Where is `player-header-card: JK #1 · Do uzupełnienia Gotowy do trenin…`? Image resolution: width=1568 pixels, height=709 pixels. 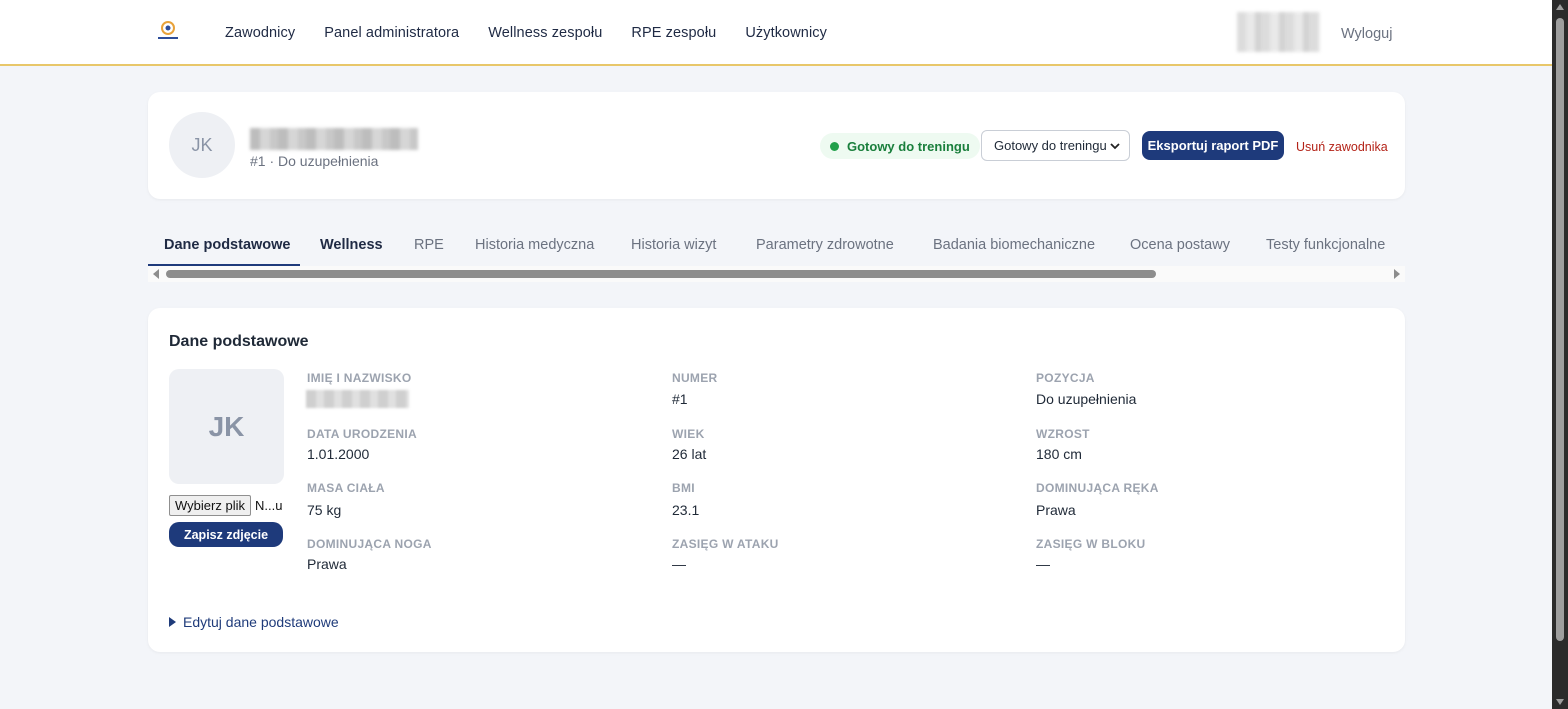
player-header-card: JK #1 · Do uzupełnienia Gotowy do trenin… is located at coordinates (776, 145).